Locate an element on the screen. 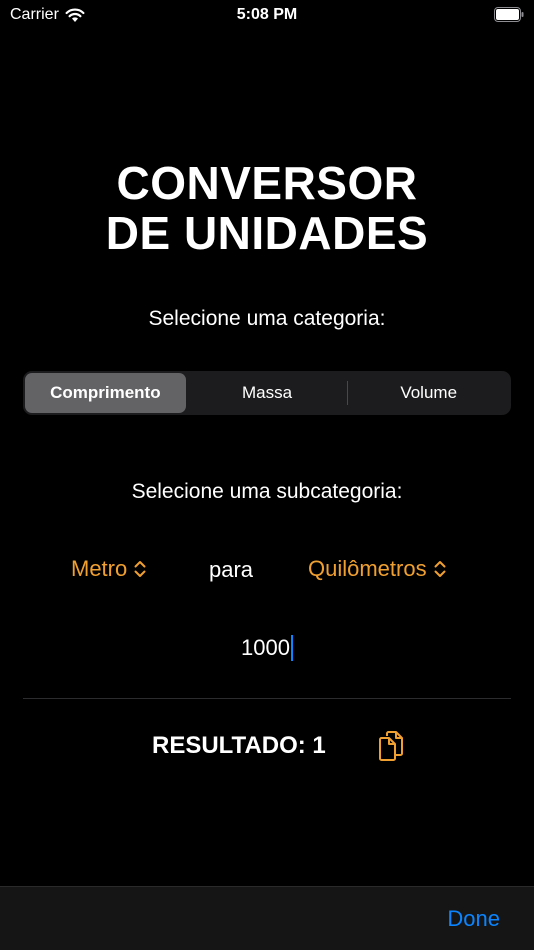  battery-icon is located at coordinates (509, 14).